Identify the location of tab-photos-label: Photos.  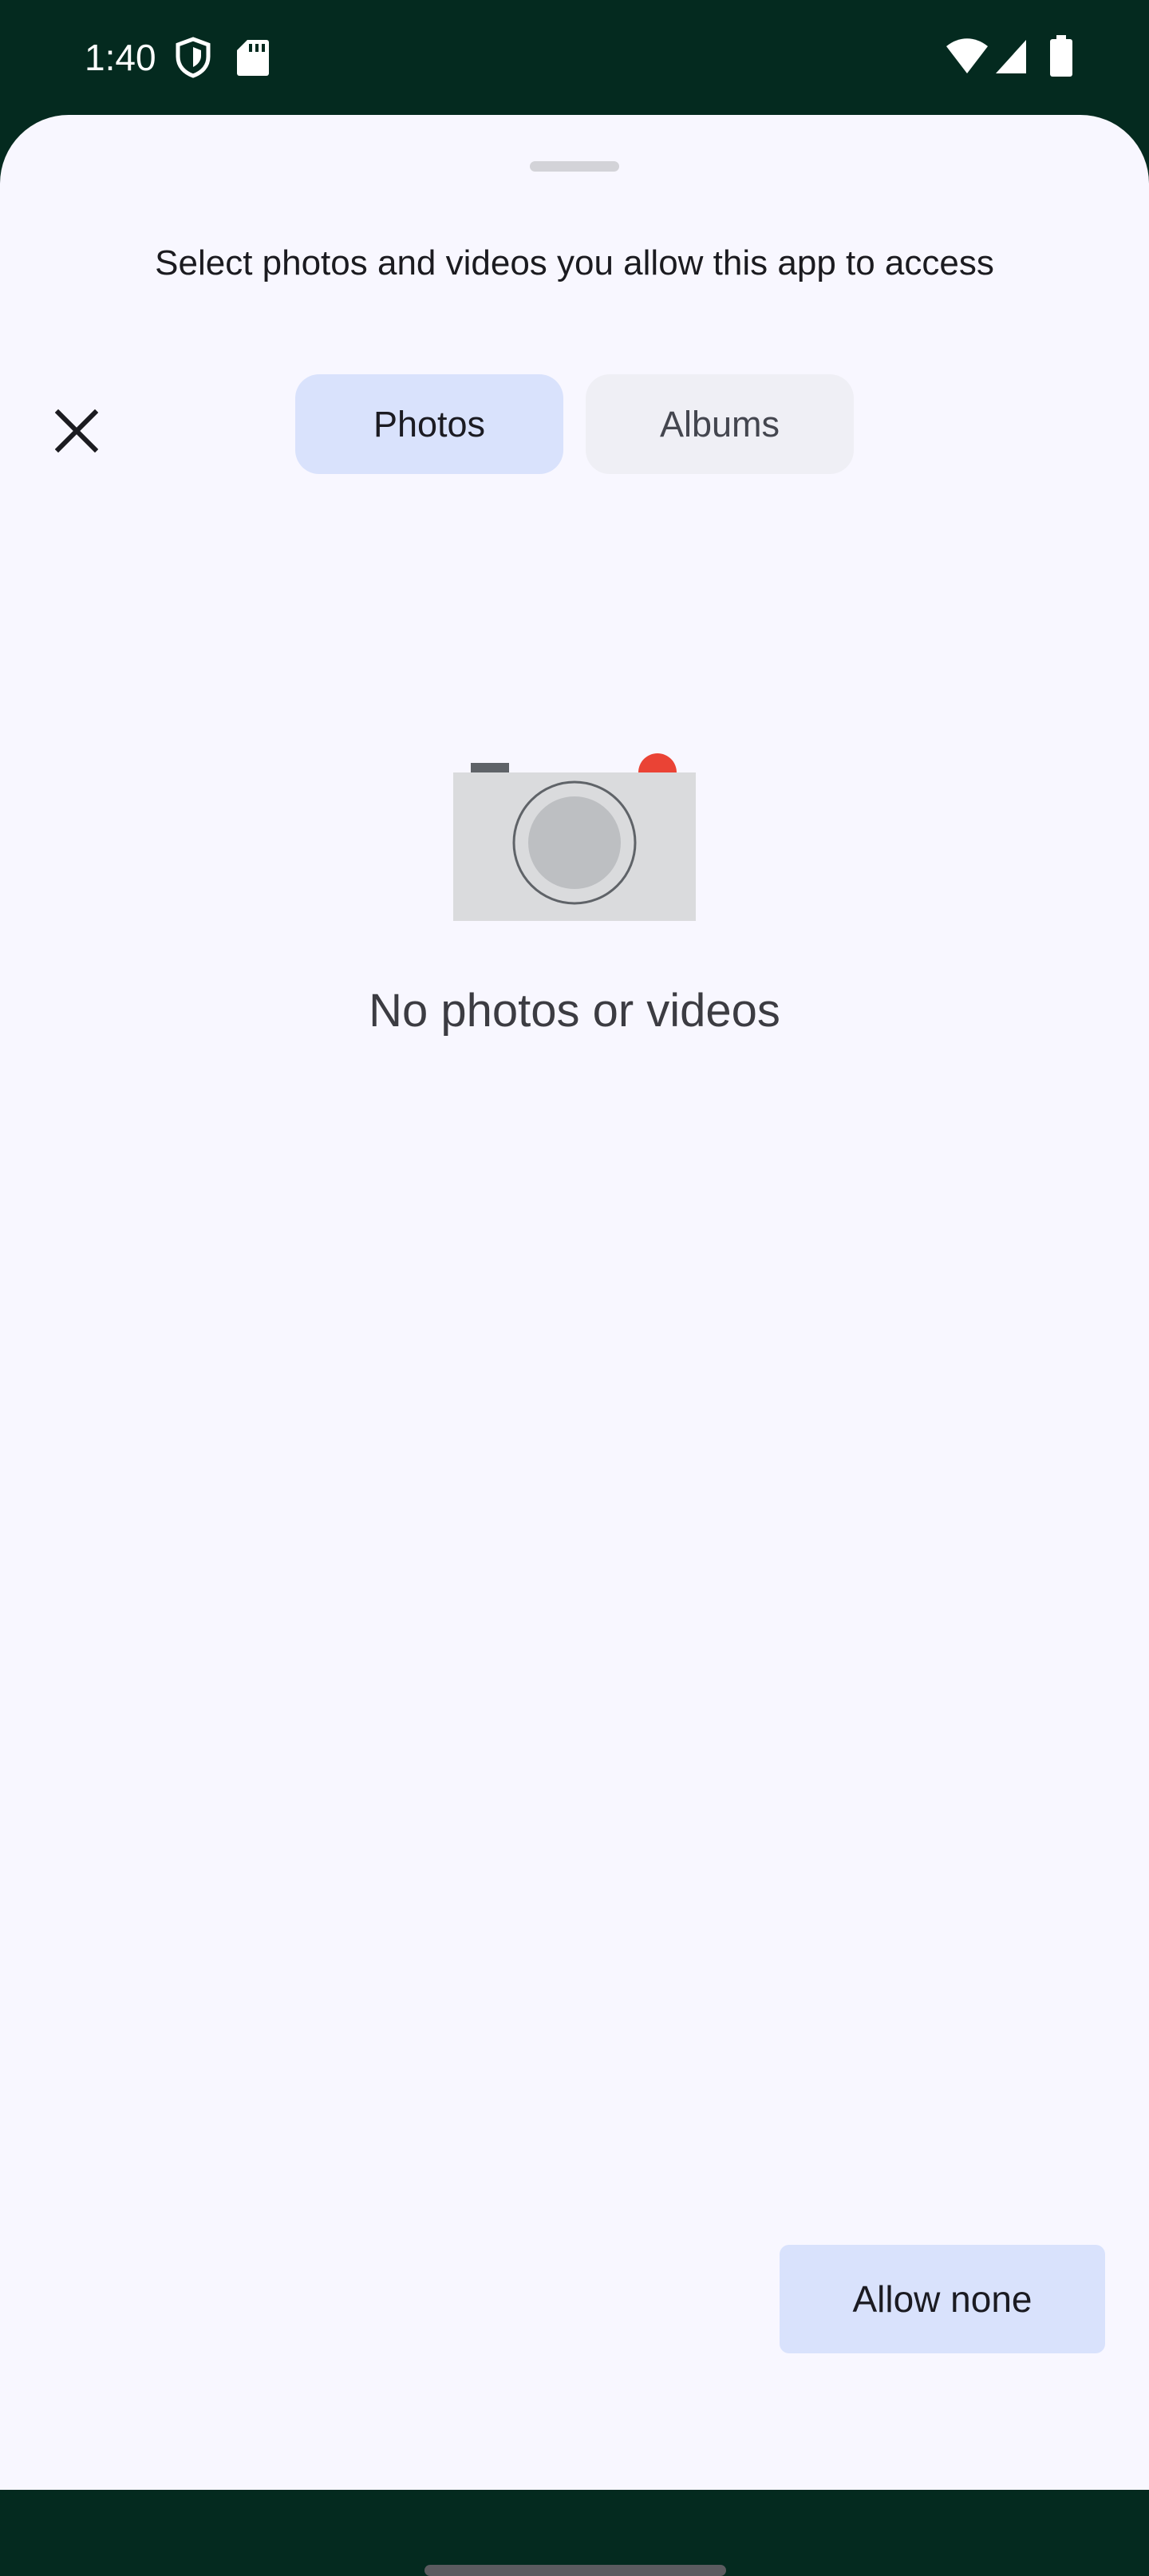
(430, 423).